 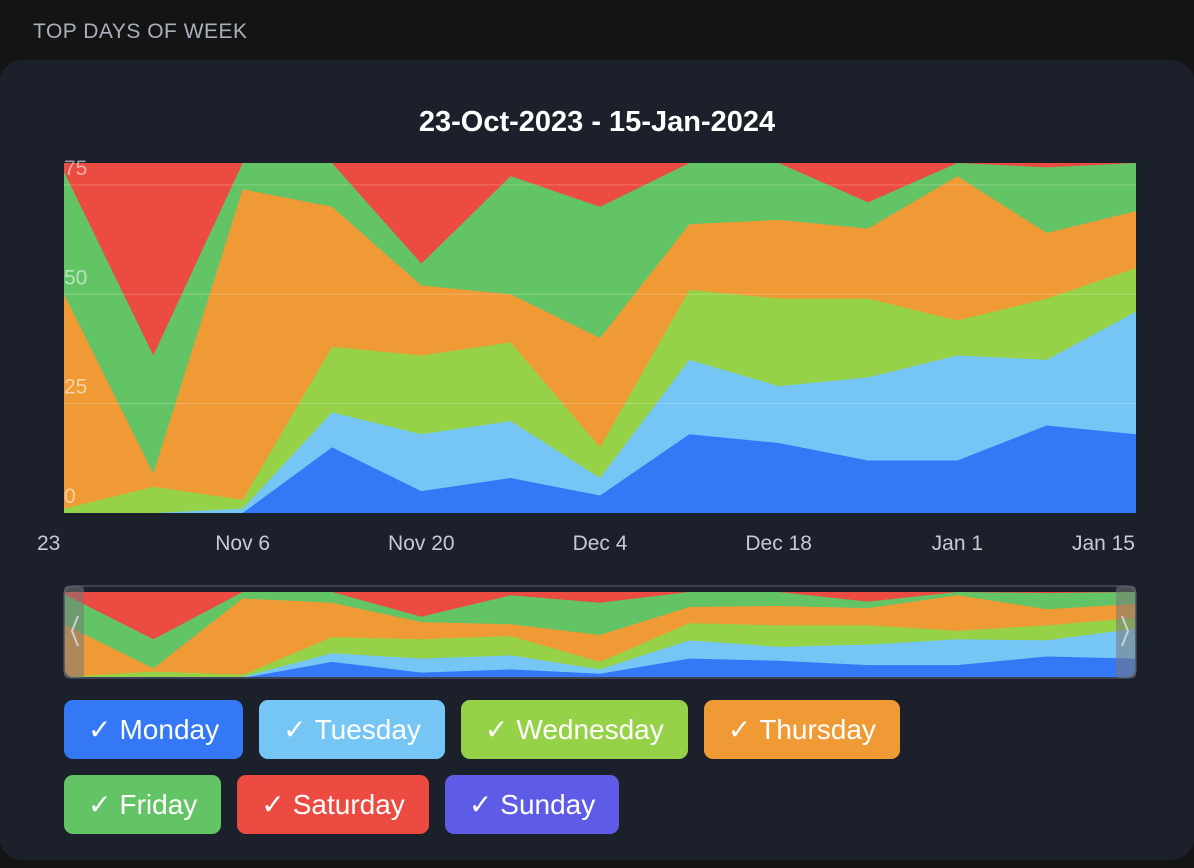 I want to click on legend-toggle-monday: ✓ Monday, so click(x=154, y=729).